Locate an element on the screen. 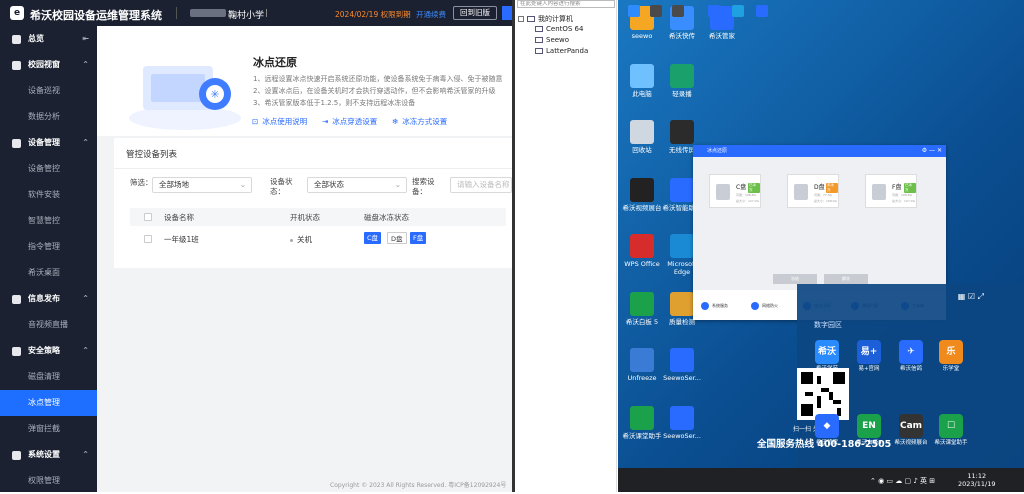 Image resolution: width=1024 pixels, height=494 pixels. sidebar-item-6: 软件安装 is located at coordinates (48, 195).